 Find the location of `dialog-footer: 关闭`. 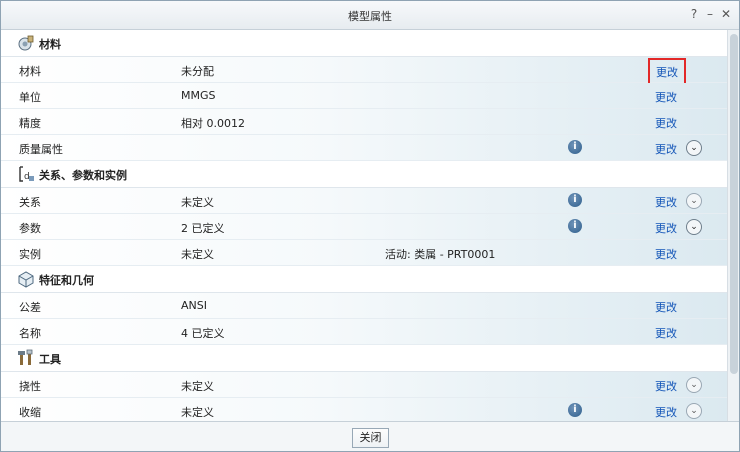

dialog-footer: 关闭 is located at coordinates (370, 436).